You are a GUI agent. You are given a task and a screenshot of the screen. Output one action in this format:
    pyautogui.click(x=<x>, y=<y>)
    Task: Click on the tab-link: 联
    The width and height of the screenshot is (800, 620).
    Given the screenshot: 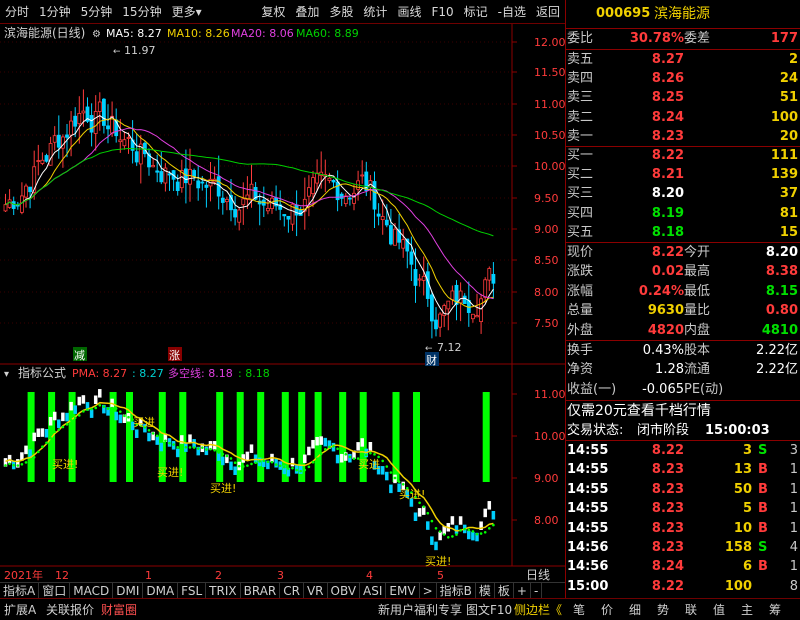 What is the action you would take?
    pyautogui.click(x=691, y=610)
    